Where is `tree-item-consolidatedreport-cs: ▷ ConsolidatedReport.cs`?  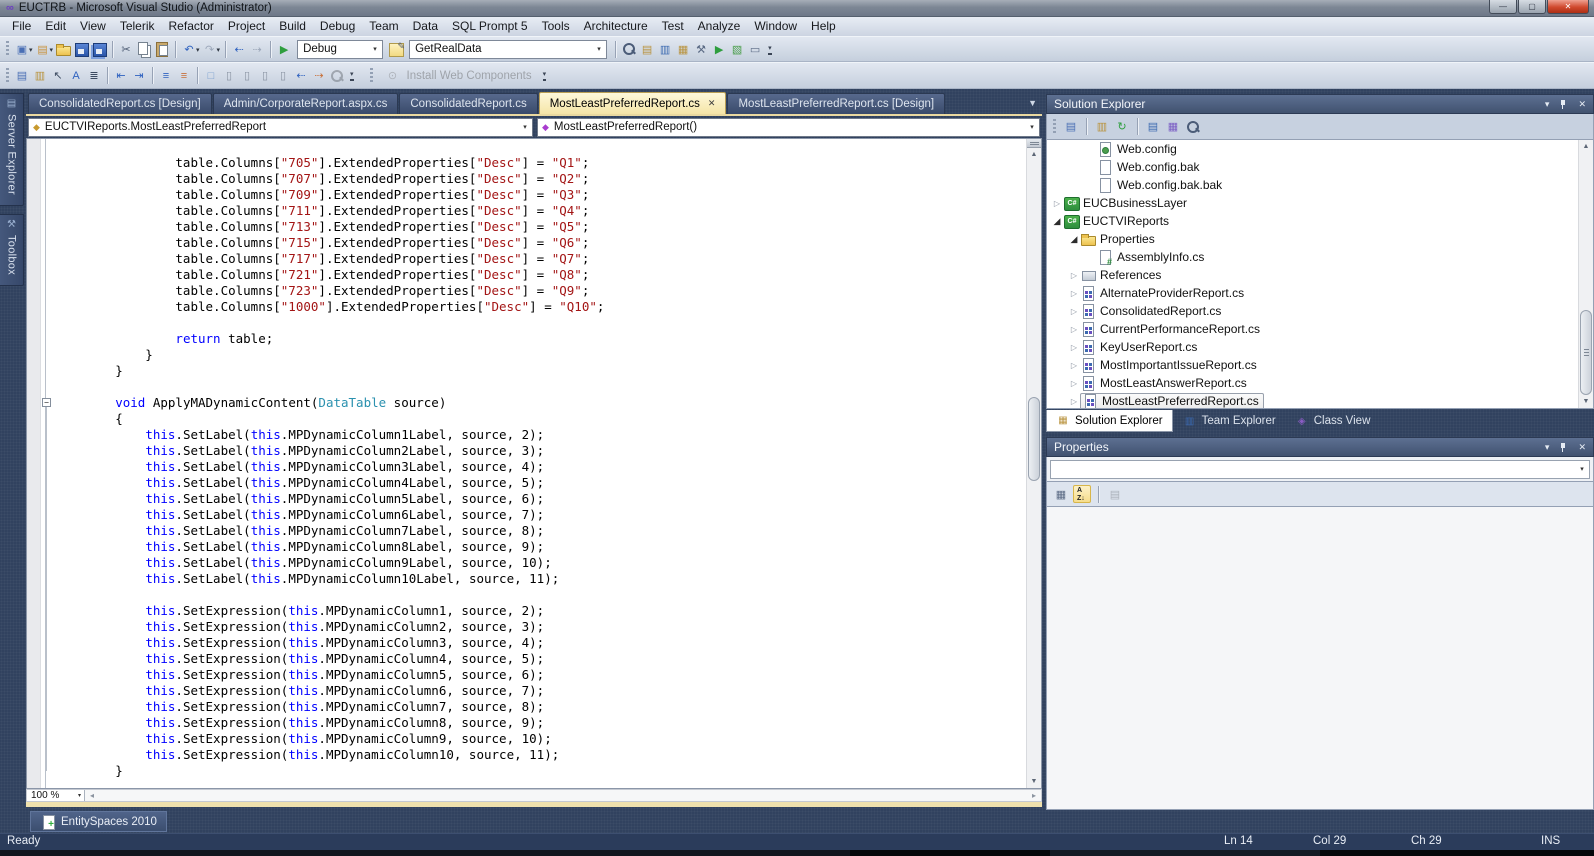 tree-item-consolidatedreport-cs: ▷ ConsolidatedReport.cs is located at coordinates (1320, 311).